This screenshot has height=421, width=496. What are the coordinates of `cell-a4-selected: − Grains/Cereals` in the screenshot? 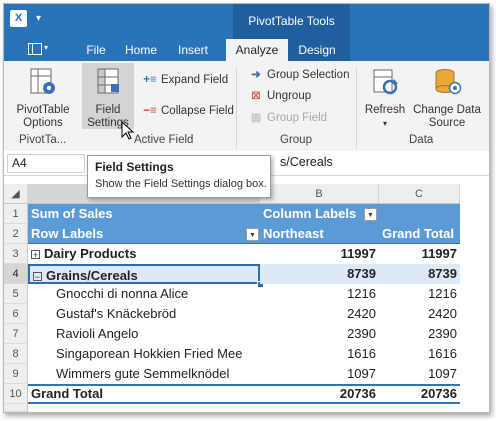 It's located at (144, 274).